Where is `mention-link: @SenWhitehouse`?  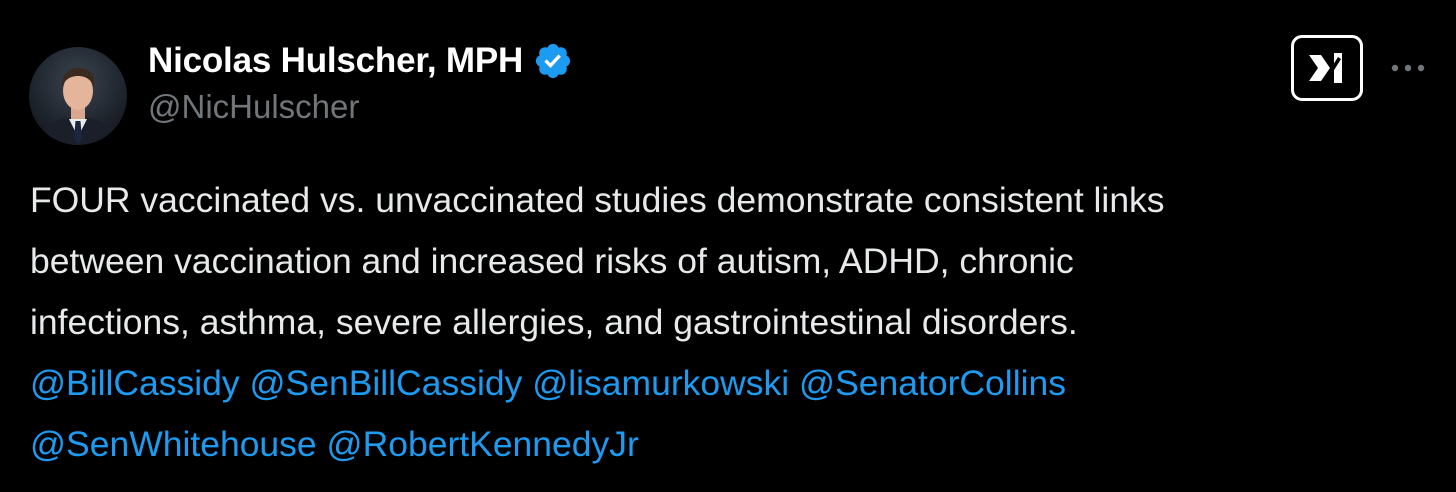
mention-link: @SenWhitehouse is located at coordinates (173, 444).